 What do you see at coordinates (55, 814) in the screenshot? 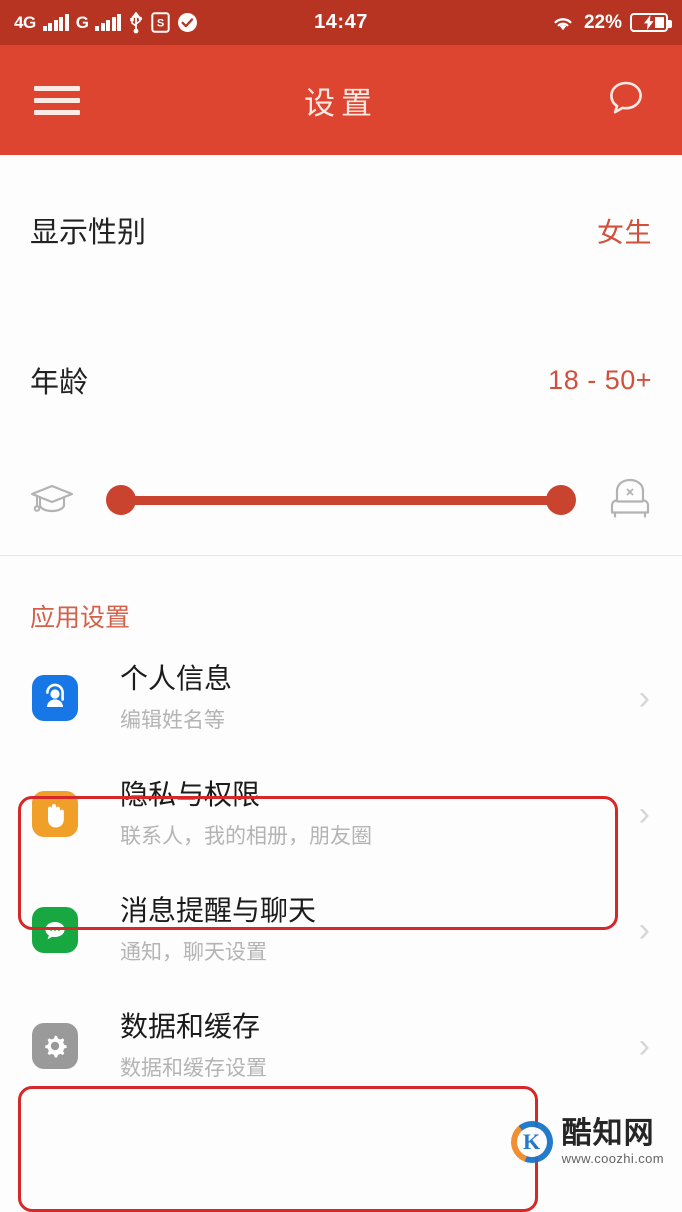
I see `hand-stop-icon` at bounding box center [55, 814].